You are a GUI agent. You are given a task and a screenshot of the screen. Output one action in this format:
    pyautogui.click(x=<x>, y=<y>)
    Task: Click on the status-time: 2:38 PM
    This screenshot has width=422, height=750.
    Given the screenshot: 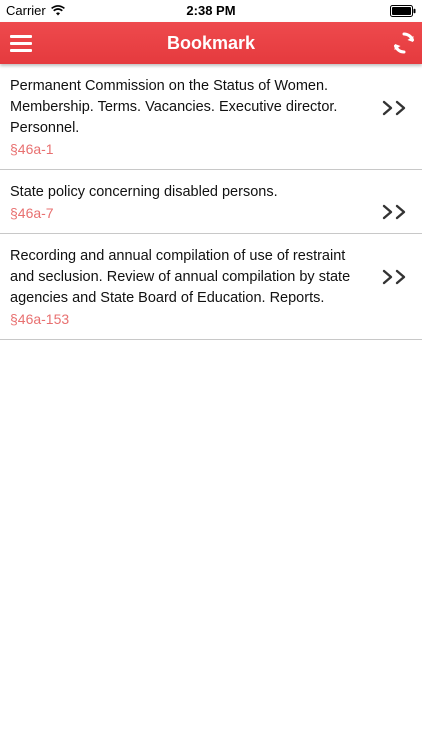 What is the action you would take?
    pyautogui.click(x=211, y=10)
    